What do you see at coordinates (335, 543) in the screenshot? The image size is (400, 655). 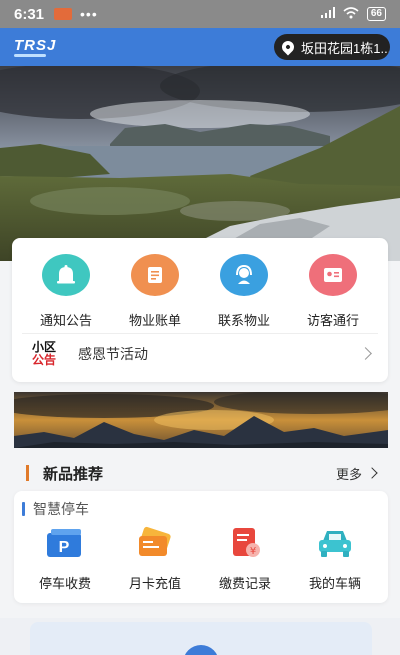 I see `car-icon` at bounding box center [335, 543].